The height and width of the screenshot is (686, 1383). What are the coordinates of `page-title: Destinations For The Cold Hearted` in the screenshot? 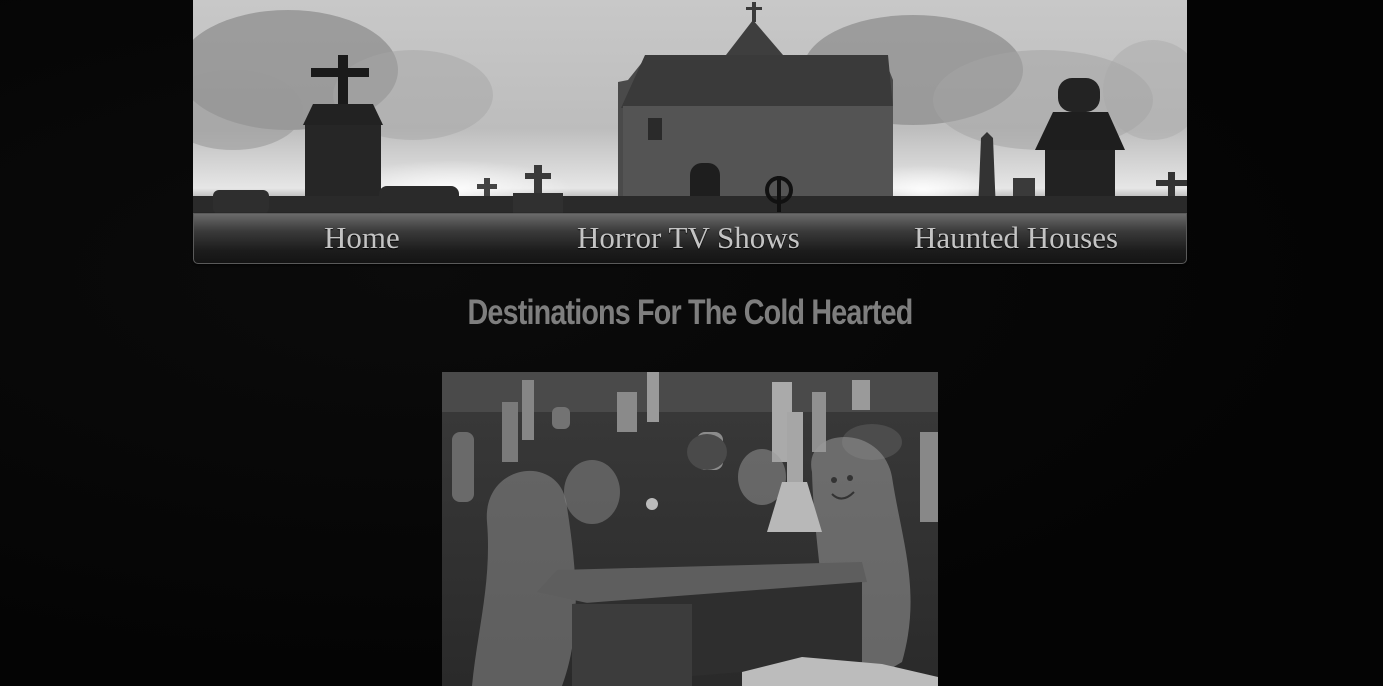 It's located at (690, 312).